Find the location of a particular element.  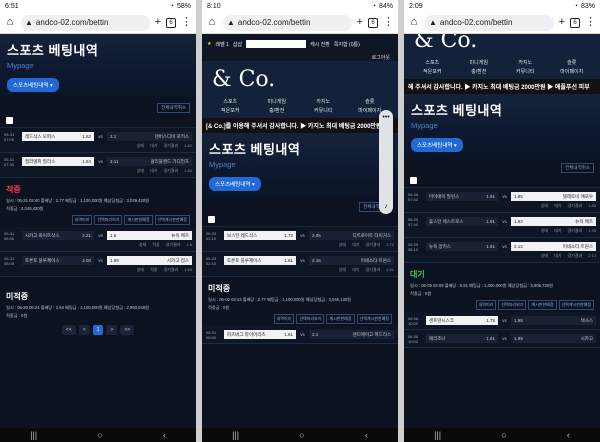

home-team: 마이애미 말린스 1.91 is located at coordinates (462, 196).